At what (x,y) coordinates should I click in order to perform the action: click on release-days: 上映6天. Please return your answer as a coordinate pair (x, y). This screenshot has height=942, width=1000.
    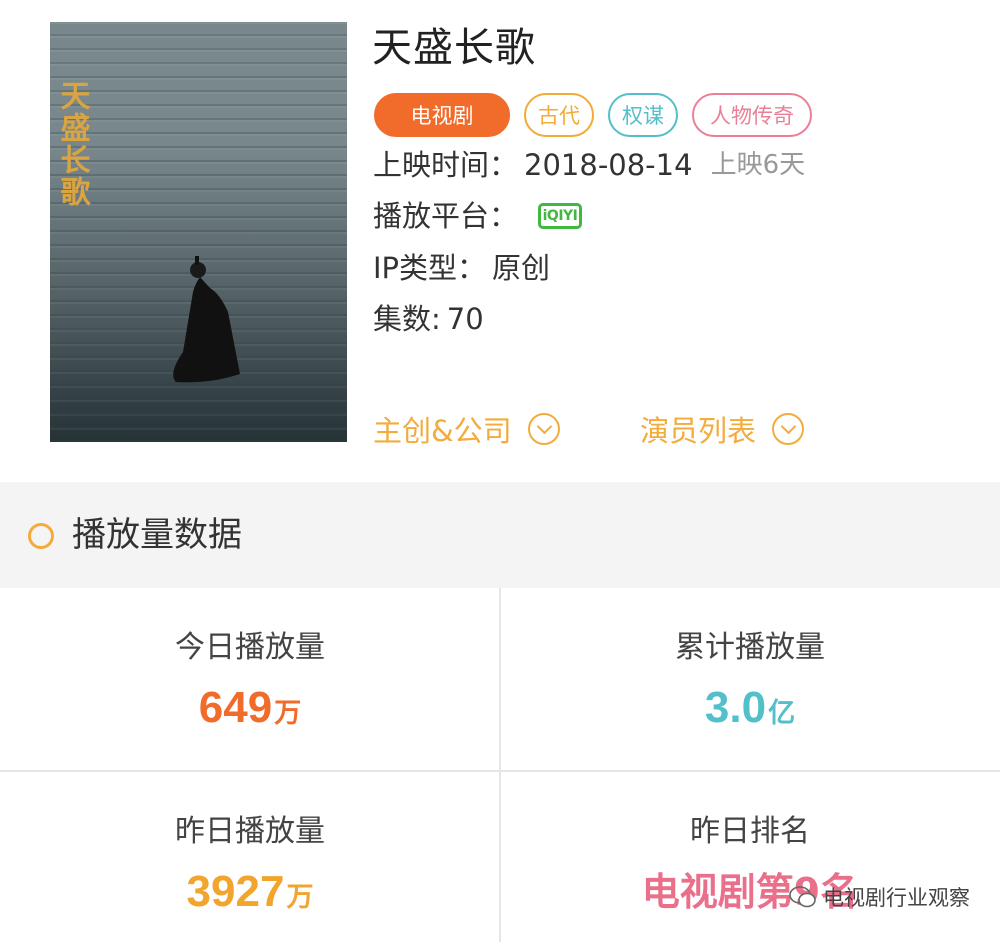
    Looking at the image, I should click on (758, 165).